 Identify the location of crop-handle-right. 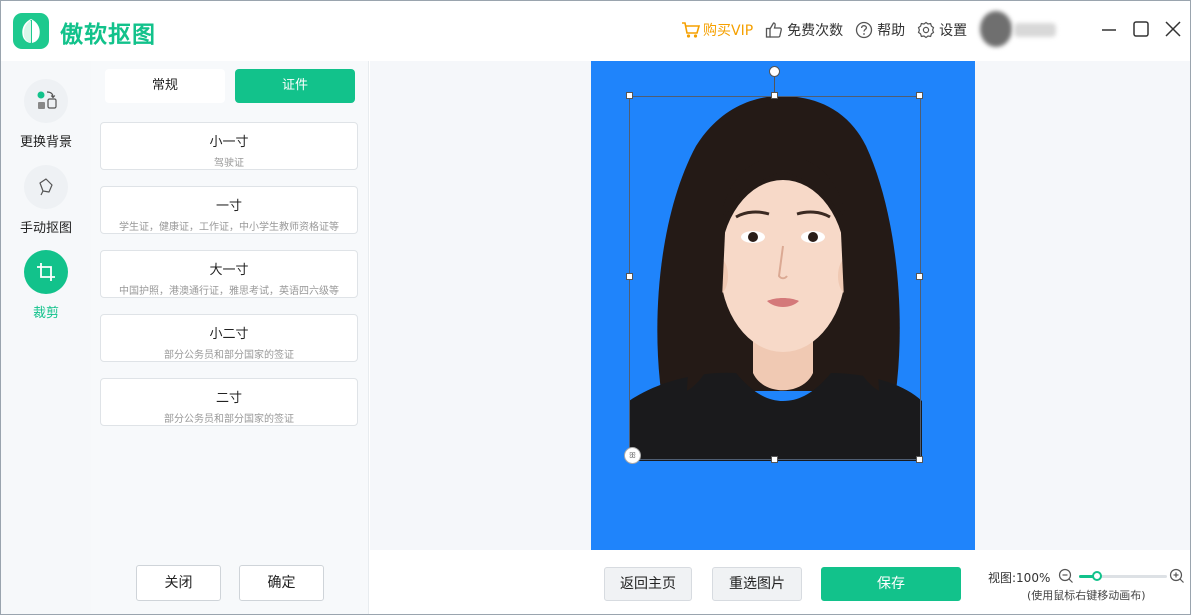
(919, 276).